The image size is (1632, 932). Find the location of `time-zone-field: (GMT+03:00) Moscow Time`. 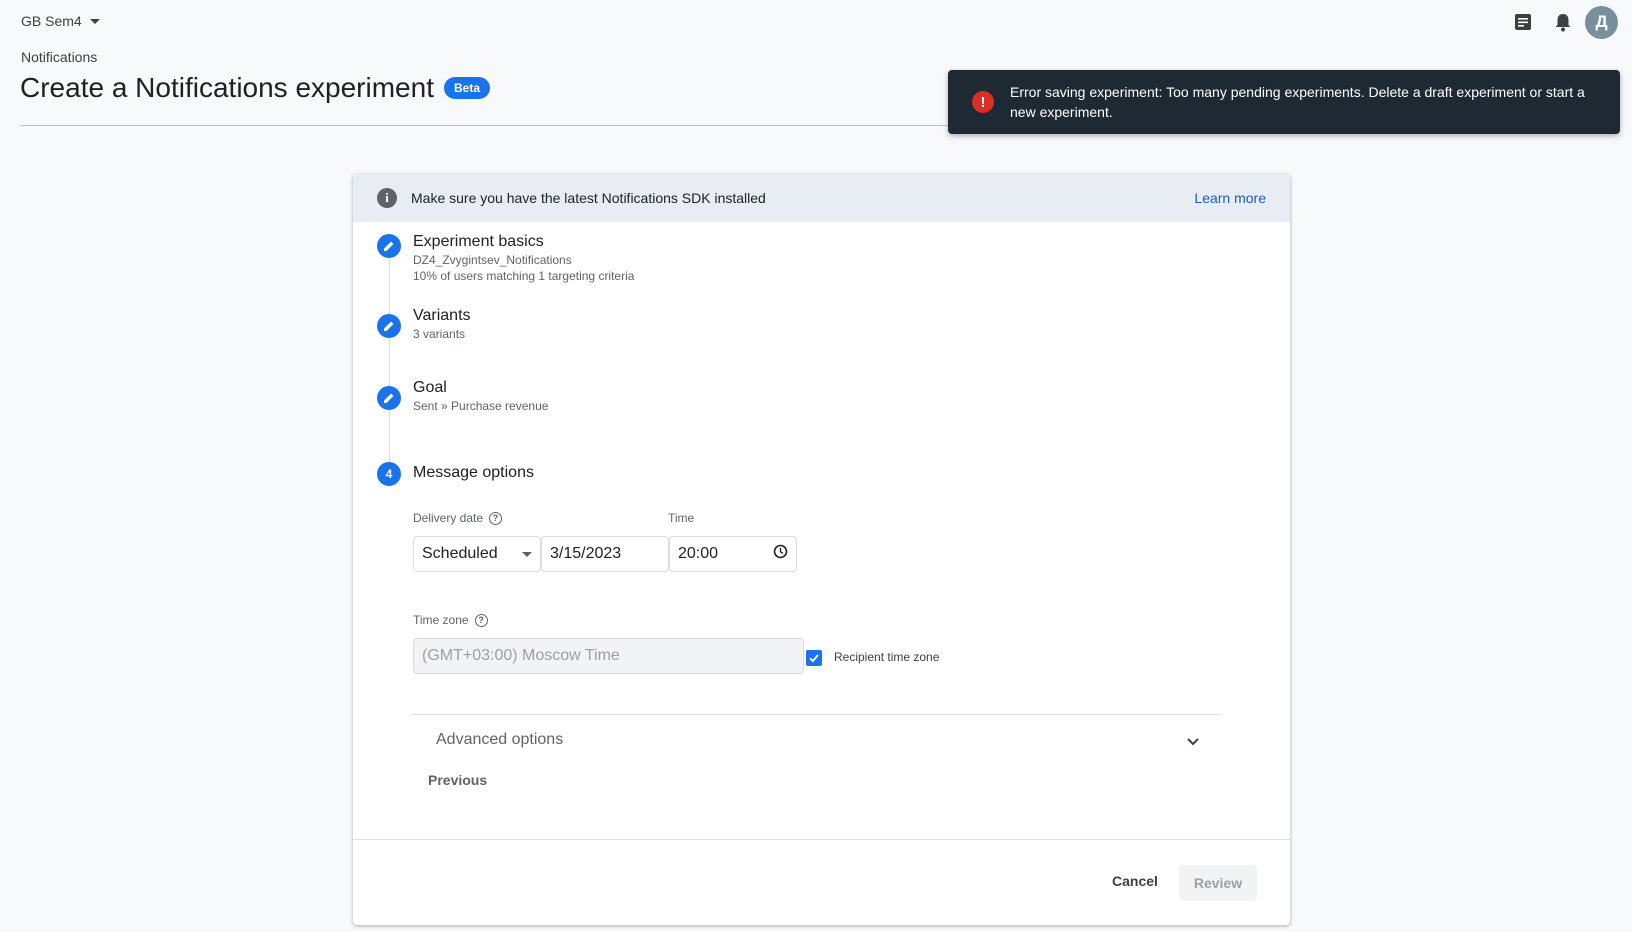

time-zone-field: (GMT+03:00) Moscow Time is located at coordinates (608, 656).